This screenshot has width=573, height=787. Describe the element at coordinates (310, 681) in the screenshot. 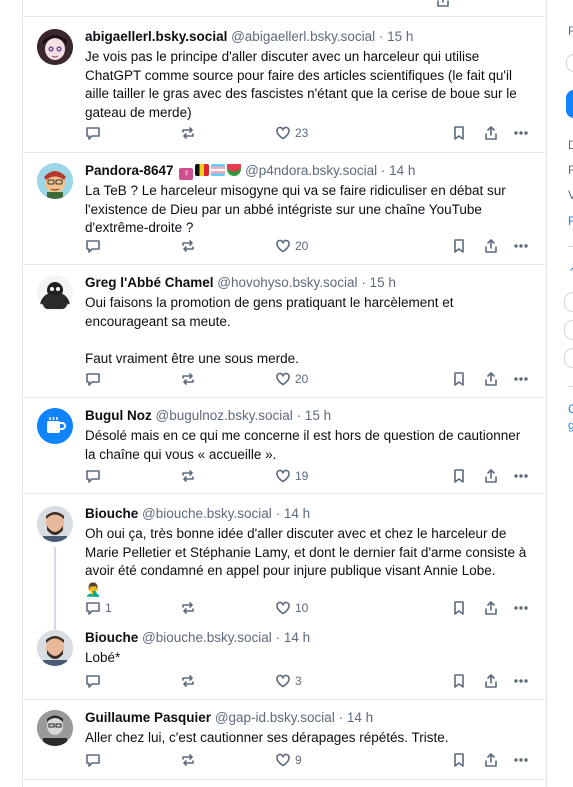

I see `post-actions: 3` at that location.